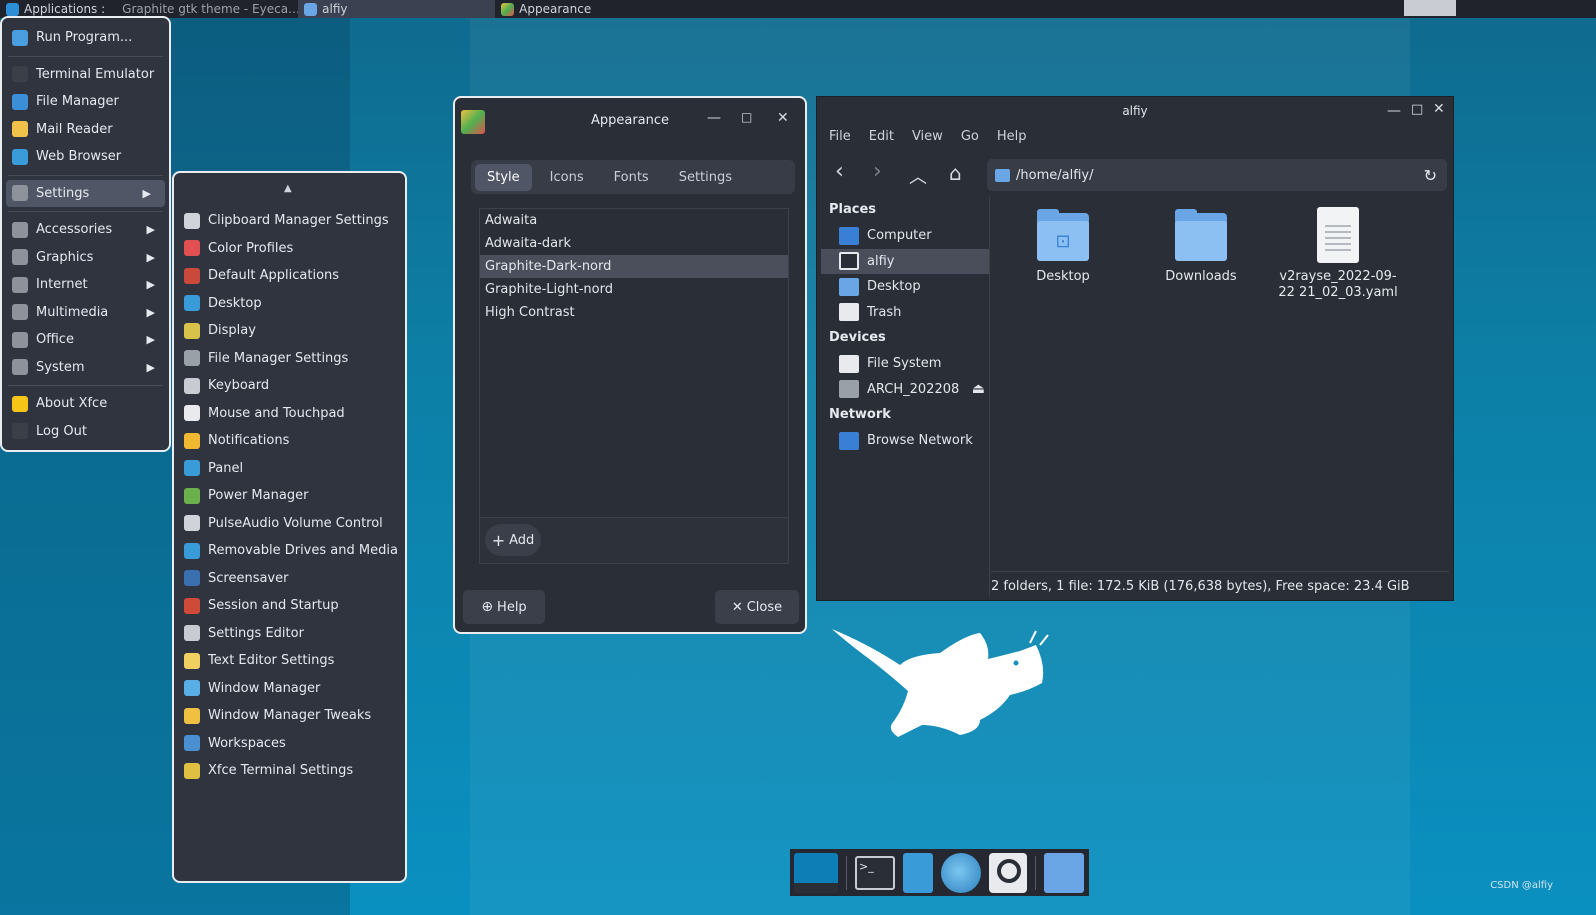 This screenshot has height=915, width=1596. Describe the element at coordinates (970, 136) in the screenshot. I see `menu-go: Go` at that location.